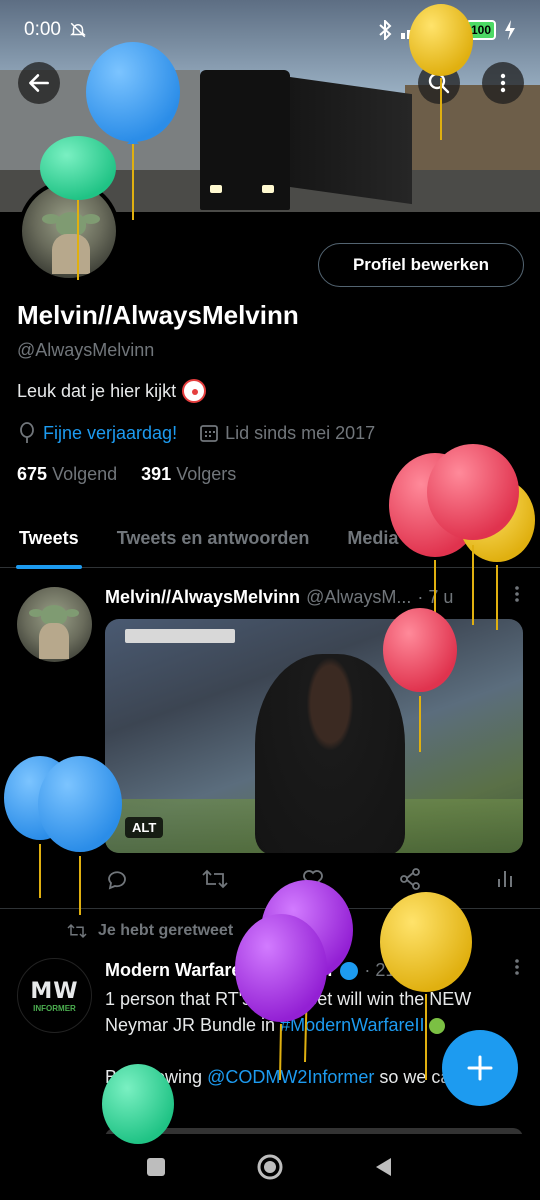 The width and height of the screenshot is (540, 1200). I want to click on tweet-author-avatar: MW INFORMER, so click(54, 995).